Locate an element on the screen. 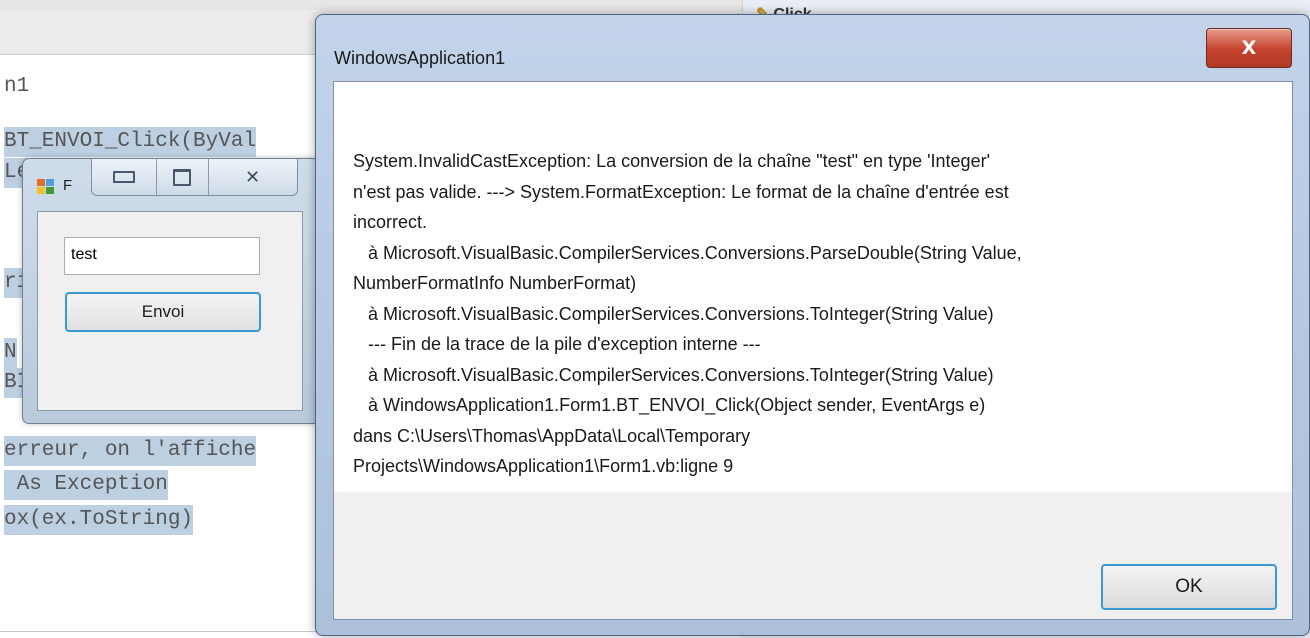 The image size is (1310, 638). messagebox-title: WindowsApplication1 is located at coordinates (420, 58).